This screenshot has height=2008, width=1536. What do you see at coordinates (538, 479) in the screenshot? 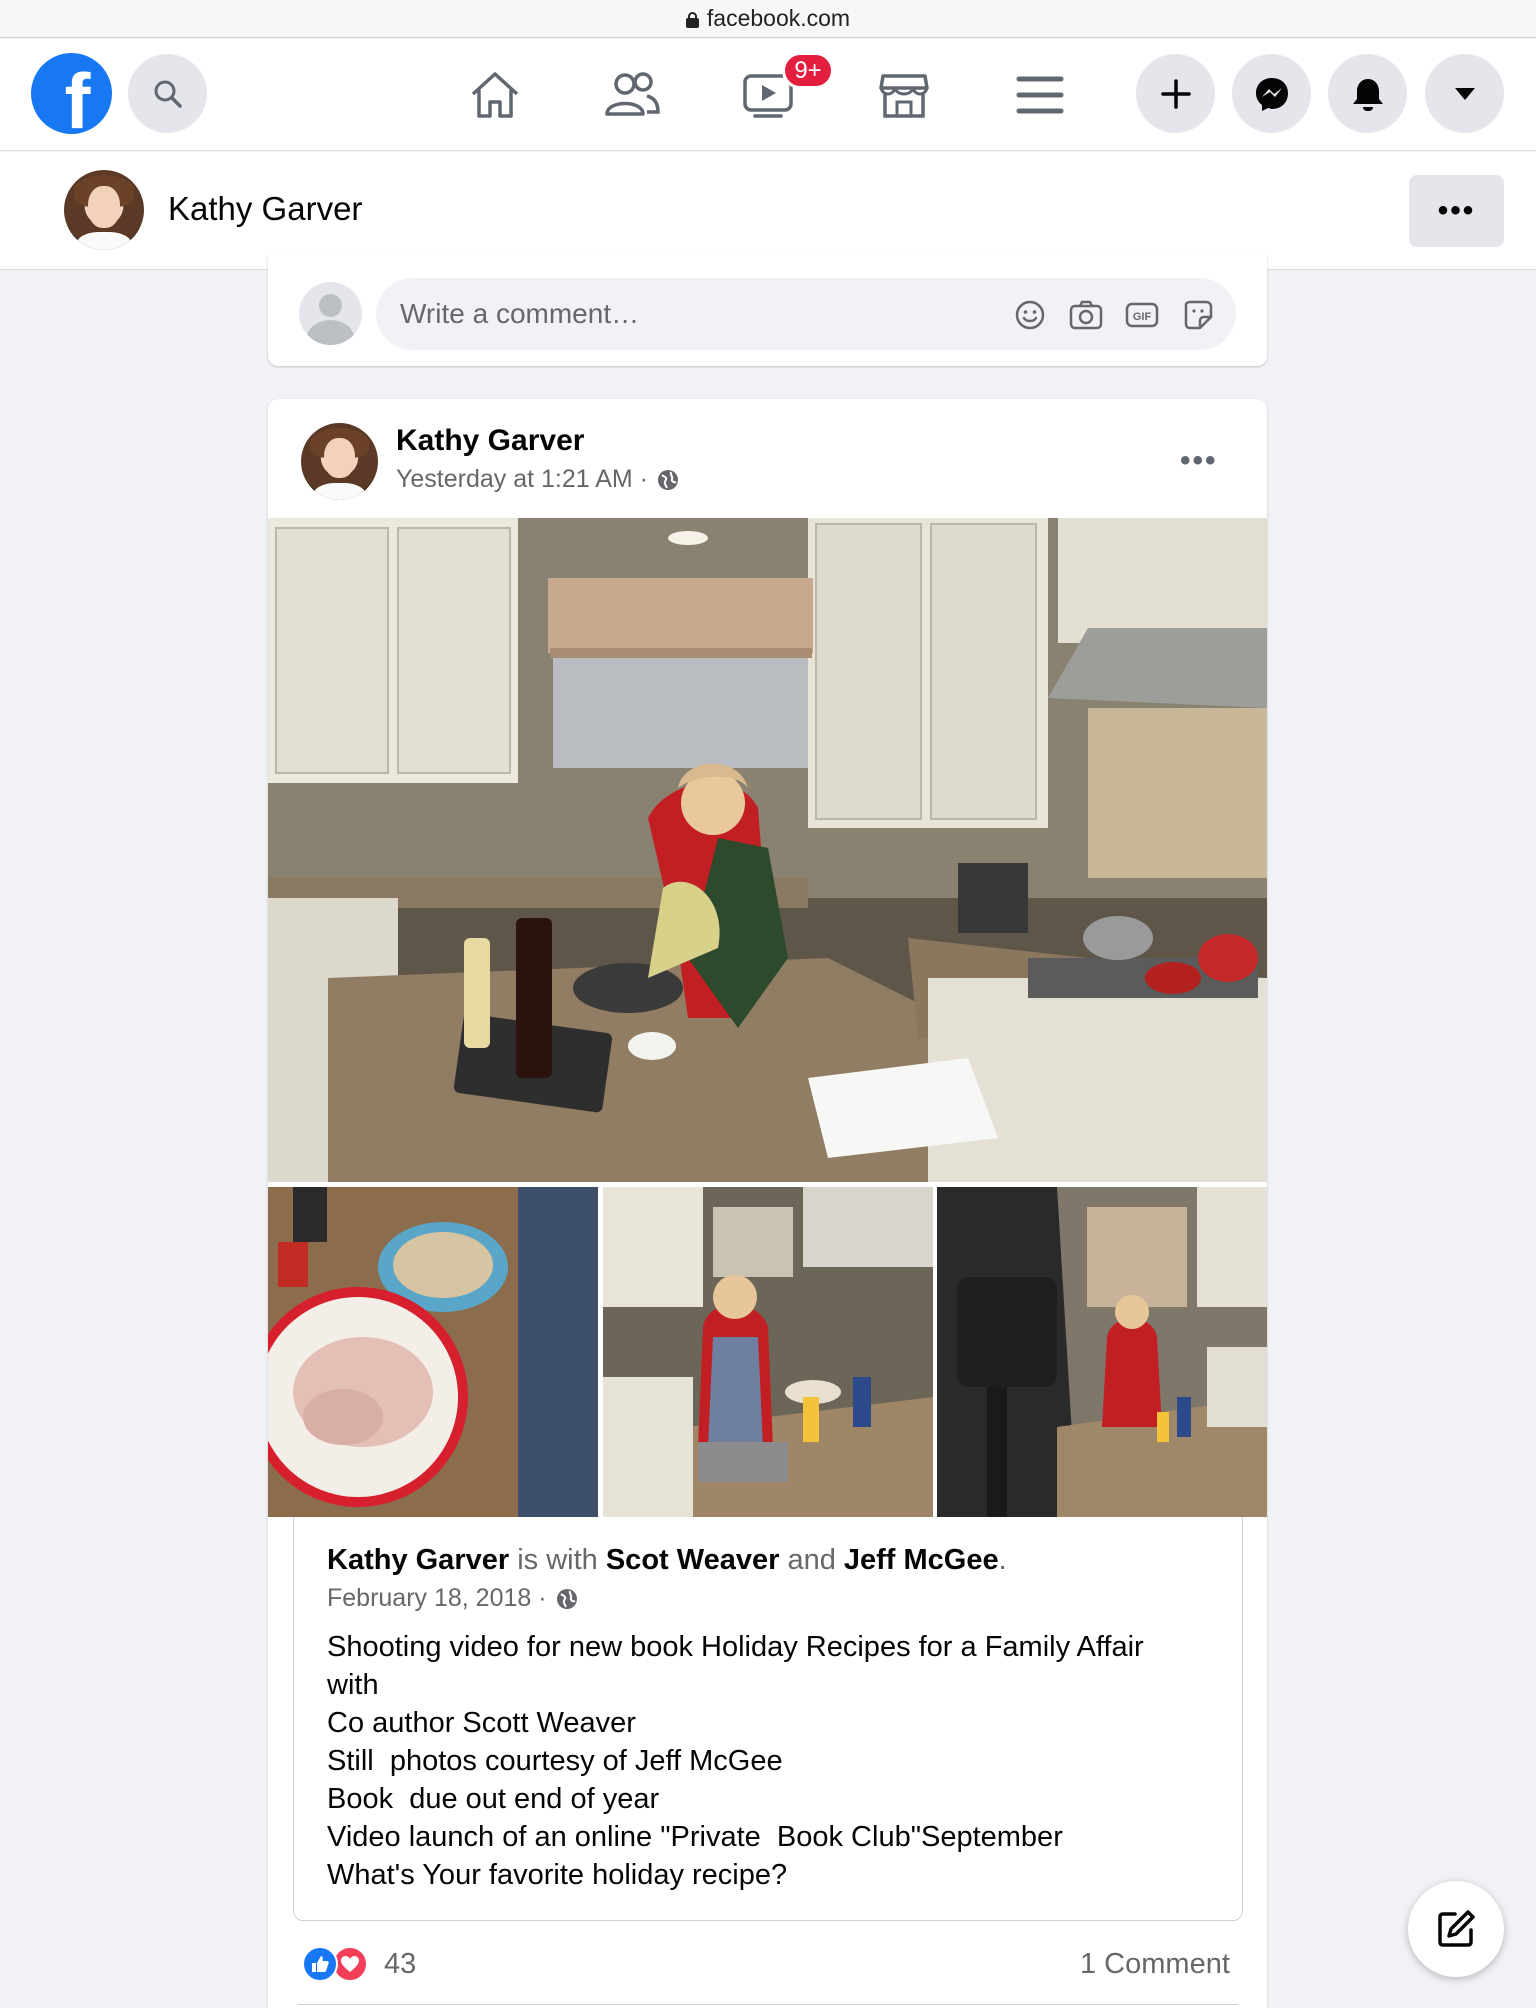
I see `post-timestamp: Yesterday at 1:21 AM ·` at bounding box center [538, 479].